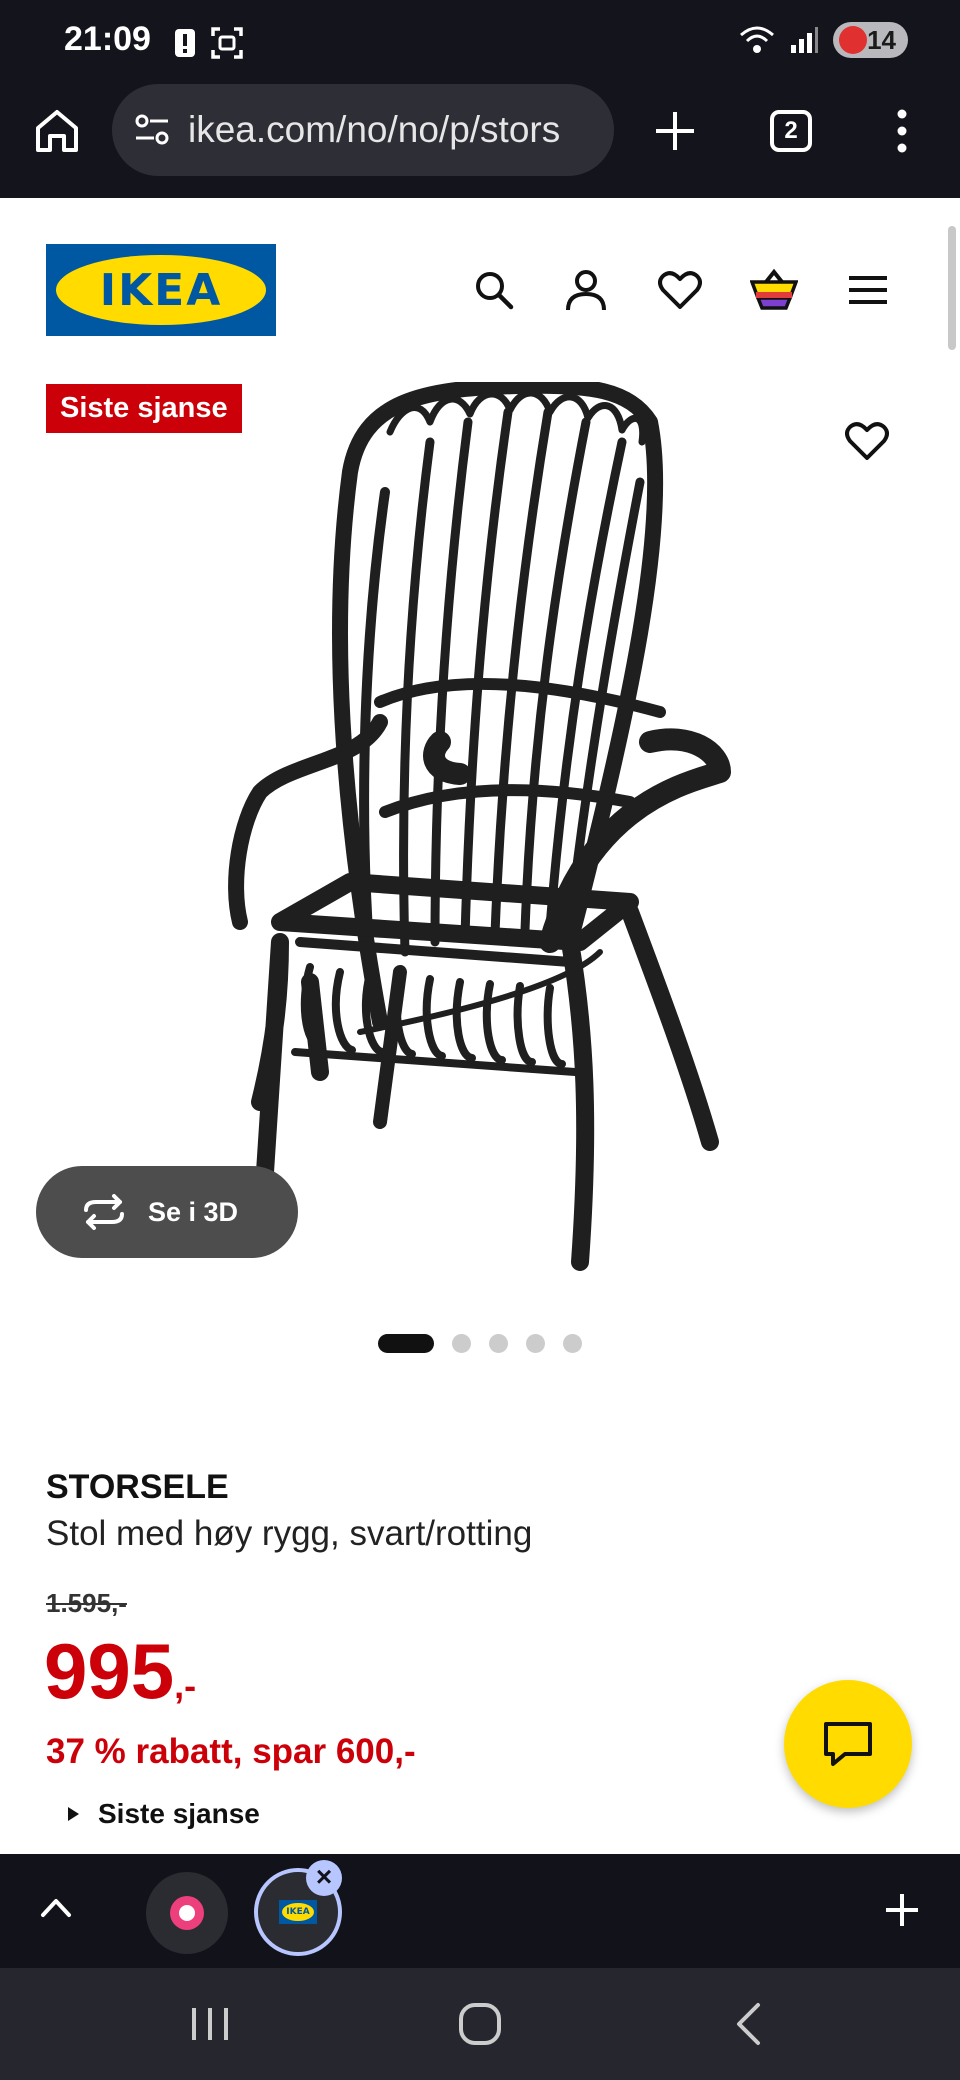 The image size is (960, 2080). Describe the element at coordinates (152, 130) in the screenshot. I see `site-settings-icon` at that location.